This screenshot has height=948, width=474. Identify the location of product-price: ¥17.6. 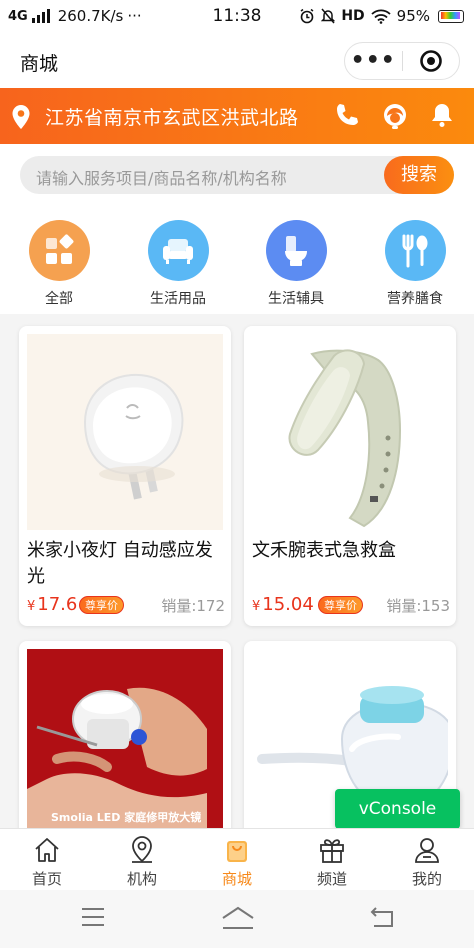
(52, 604).